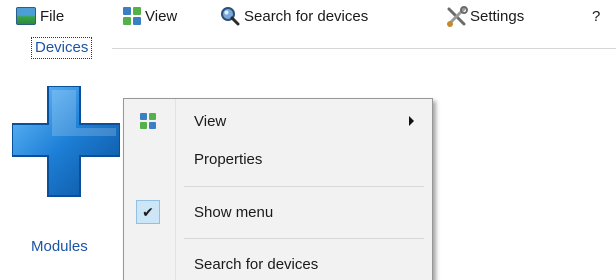 The height and width of the screenshot is (280, 616). What do you see at coordinates (62, 48) in the screenshot?
I see `devices-group-label: Devices` at bounding box center [62, 48].